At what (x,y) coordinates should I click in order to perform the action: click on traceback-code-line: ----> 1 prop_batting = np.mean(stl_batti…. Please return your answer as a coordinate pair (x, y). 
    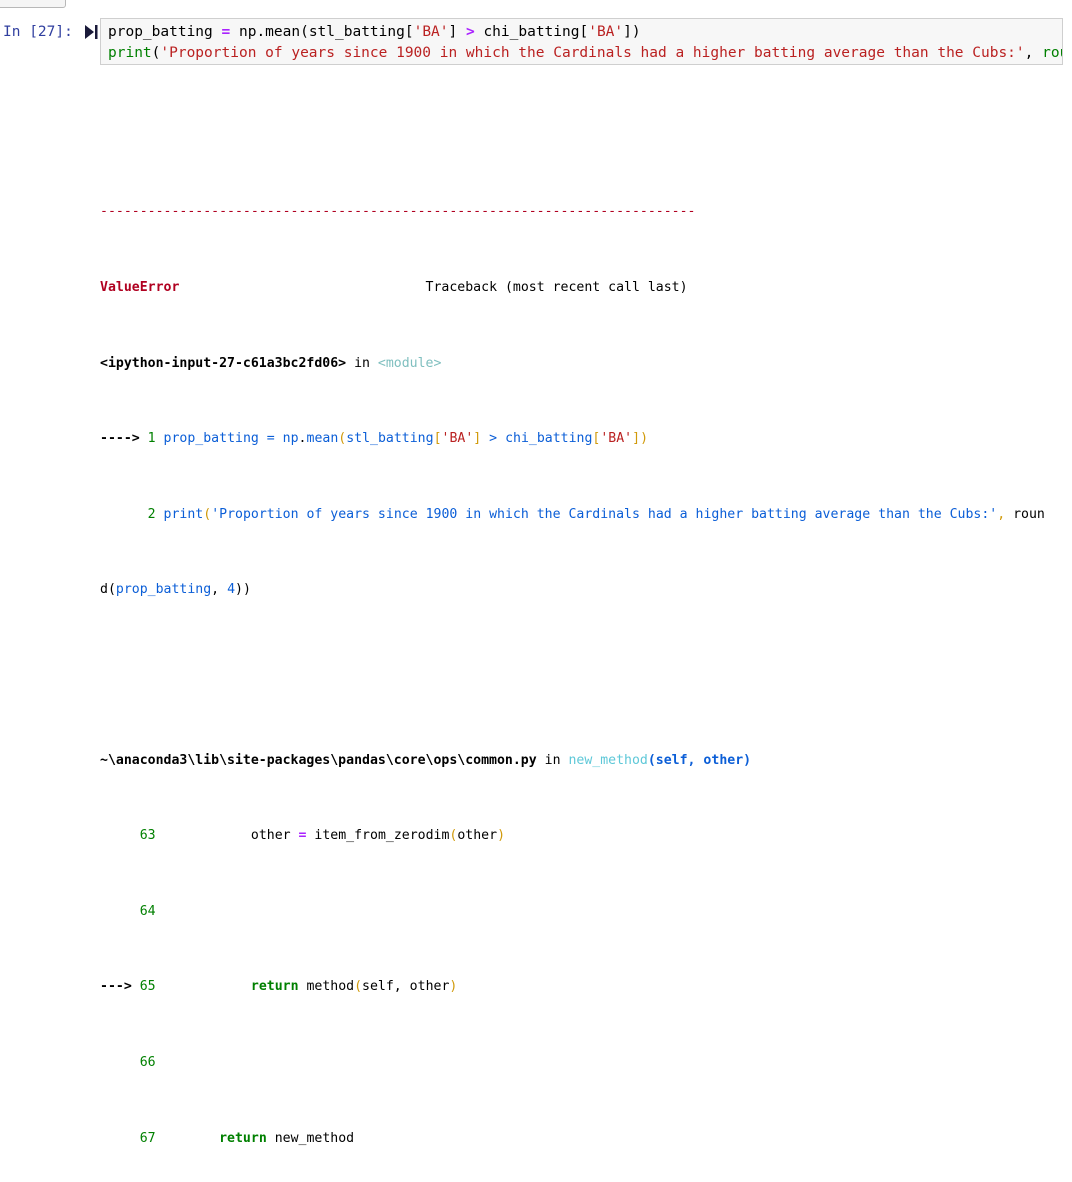
    Looking at the image, I should click on (374, 439).